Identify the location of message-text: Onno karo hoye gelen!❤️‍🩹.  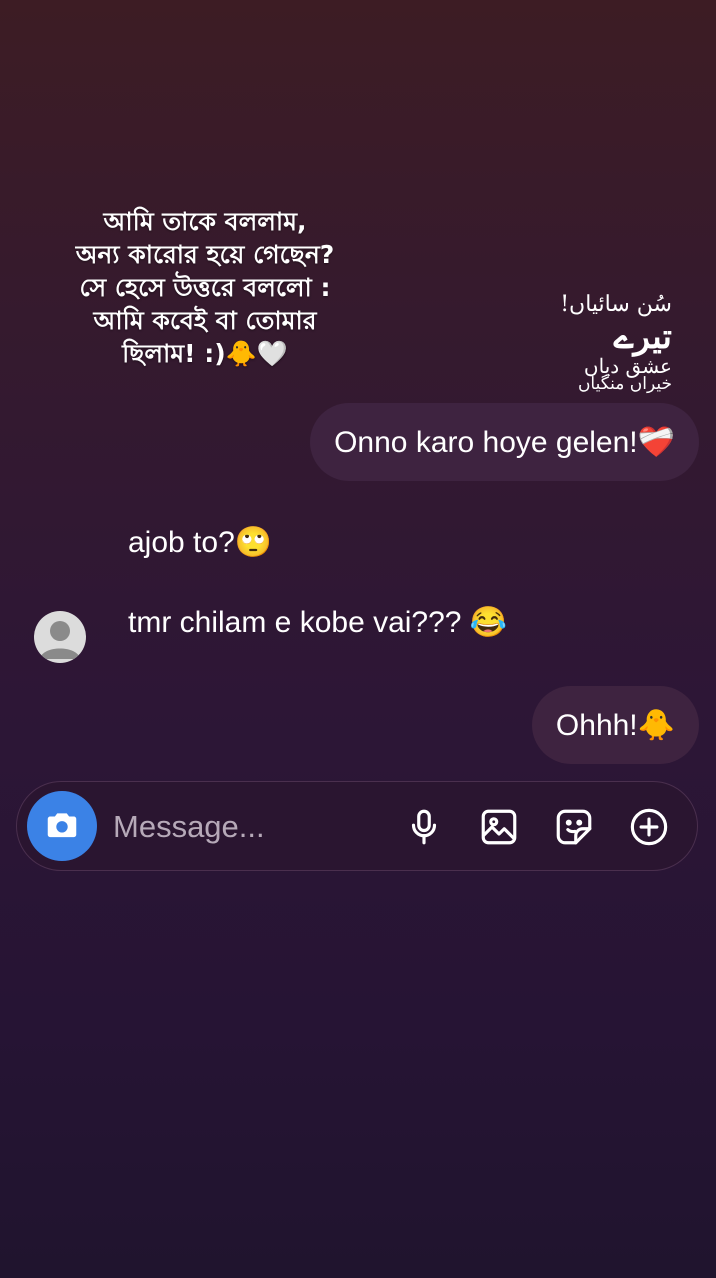
(504, 442).